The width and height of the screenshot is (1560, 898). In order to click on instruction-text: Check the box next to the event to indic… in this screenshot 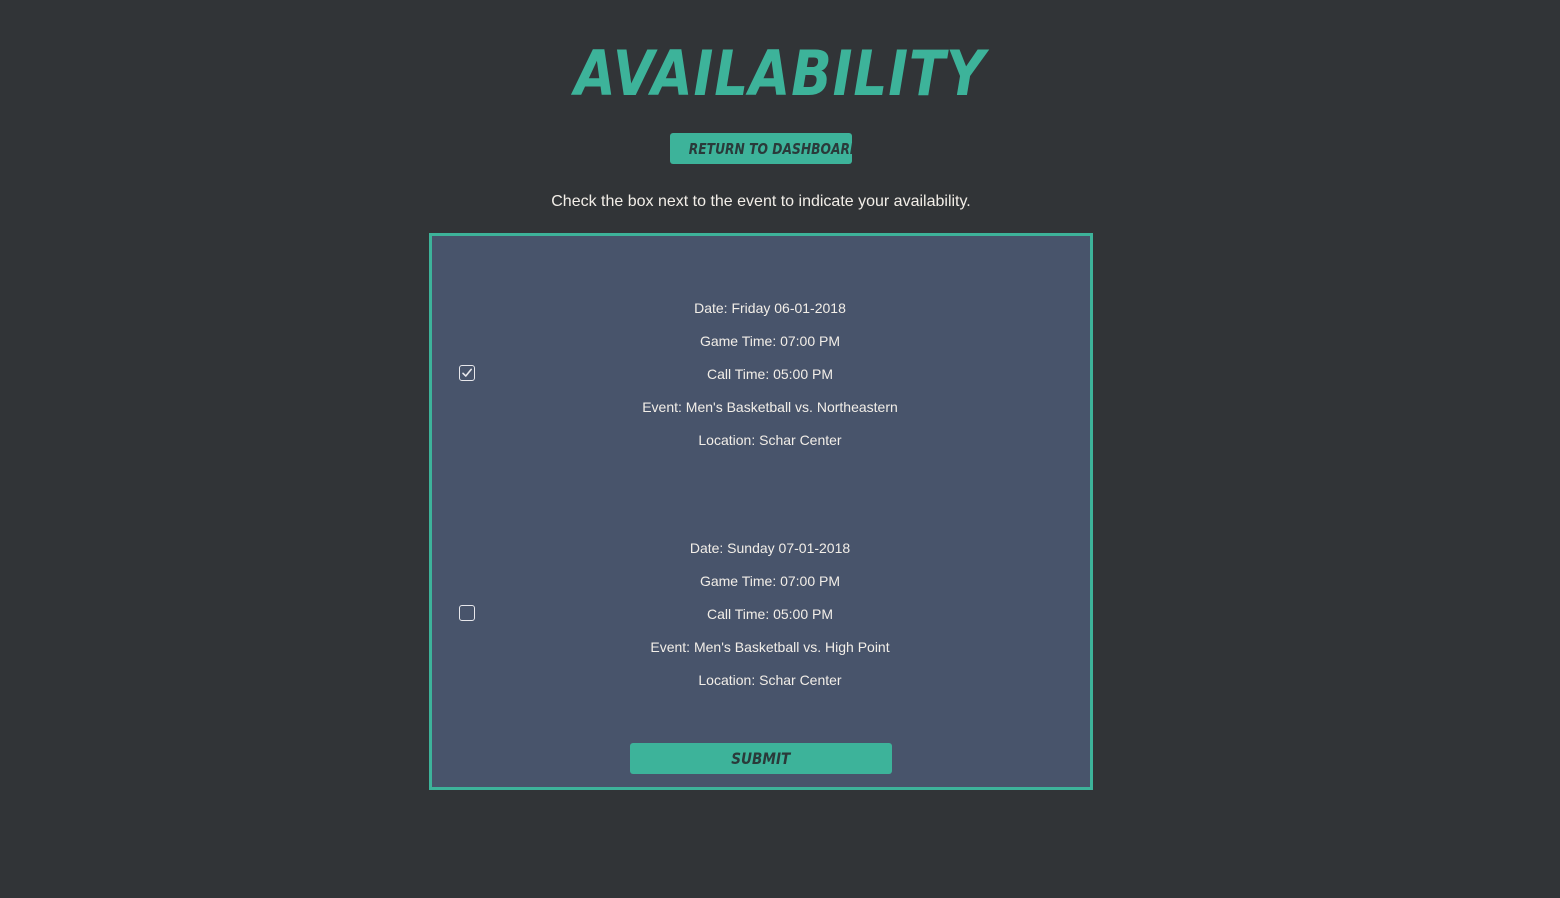, I will do `click(761, 201)`.